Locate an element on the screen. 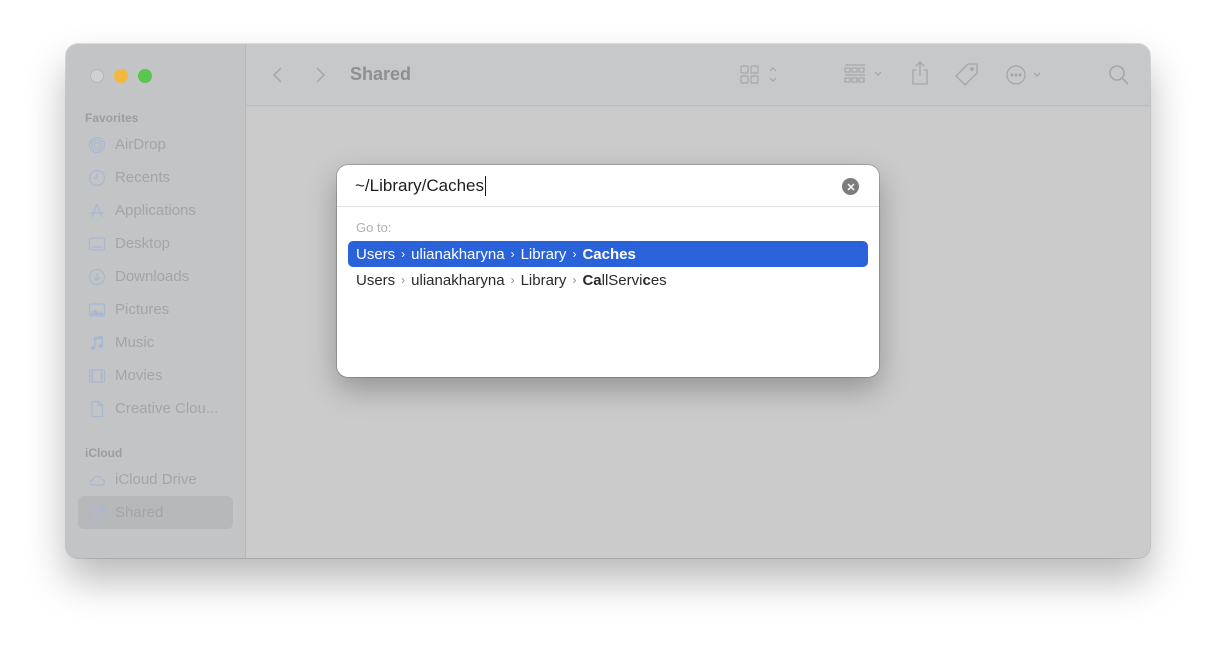 Image resolution: width=1216 pixels, height=646 pixels. forward-chevron-icon is located at coordinates (321, 75).